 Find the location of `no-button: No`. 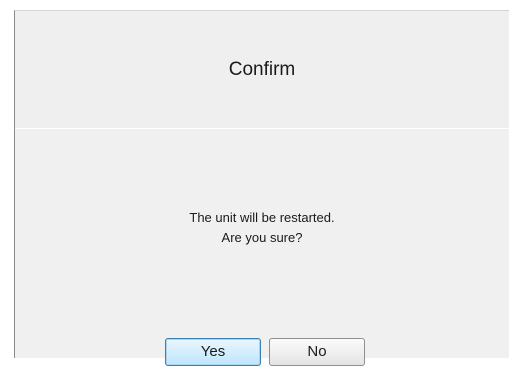

no-button: No is located at coordinates (317, 352).